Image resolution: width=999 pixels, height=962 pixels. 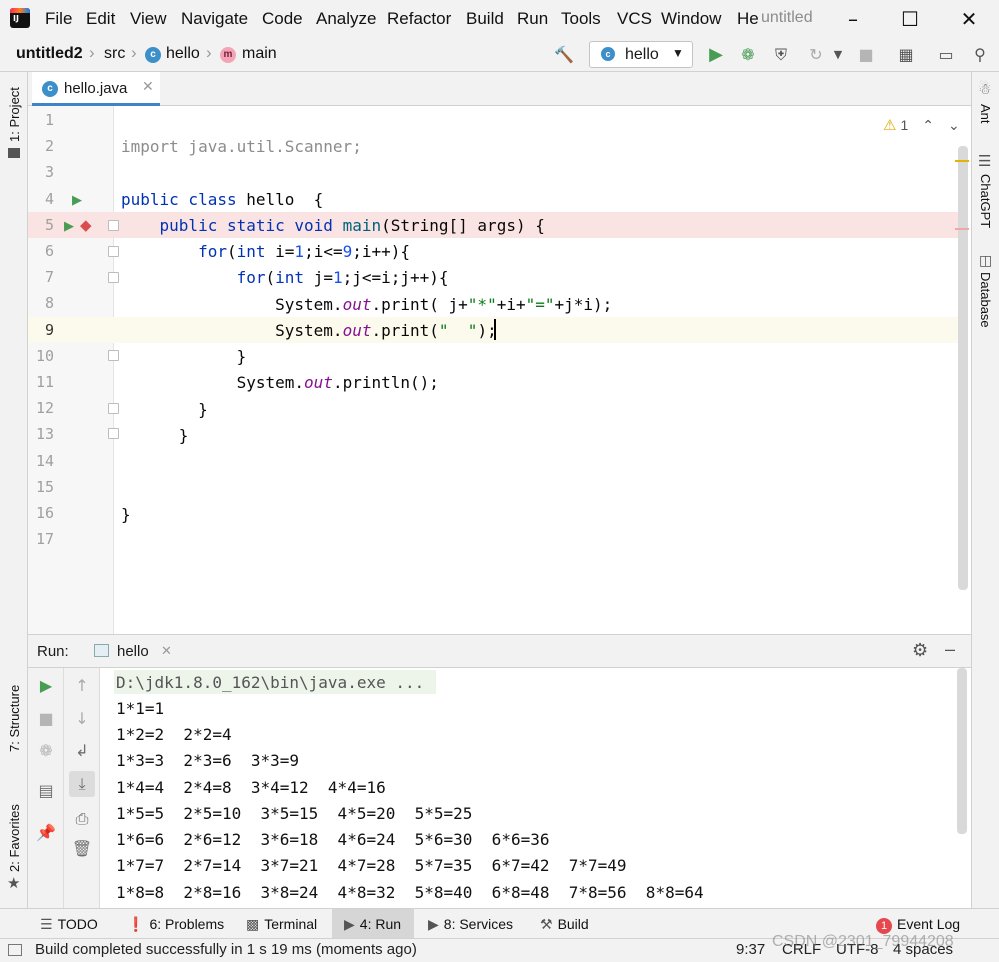 I want to click on menu-help: He, so click(x=748, y=19).